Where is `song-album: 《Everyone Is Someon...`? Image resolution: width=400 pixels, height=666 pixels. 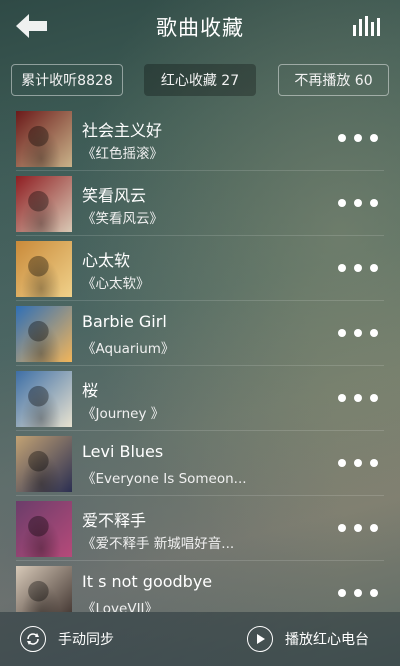
song-album: 《Everyone Is Someon... is located at coordinates (164, 479).